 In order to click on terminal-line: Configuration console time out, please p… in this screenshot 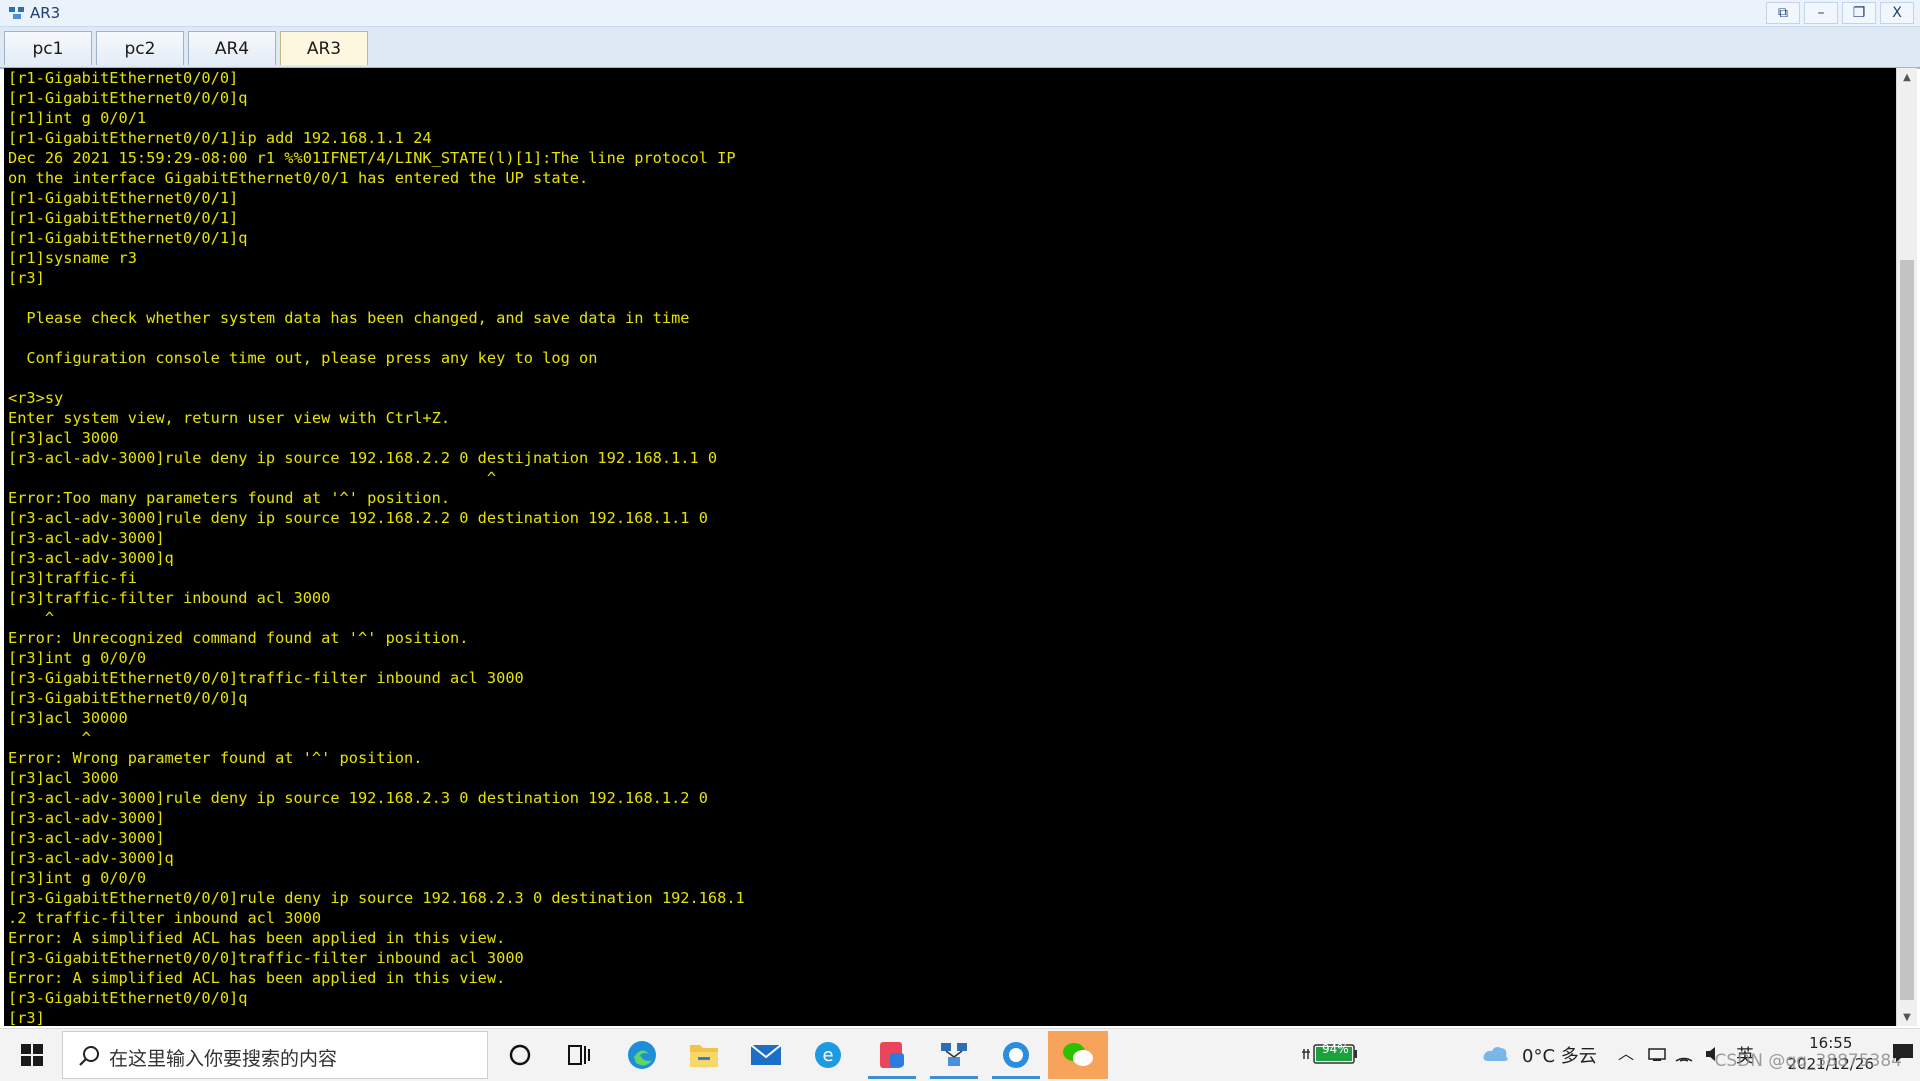, I will do `click(303, 358)`.